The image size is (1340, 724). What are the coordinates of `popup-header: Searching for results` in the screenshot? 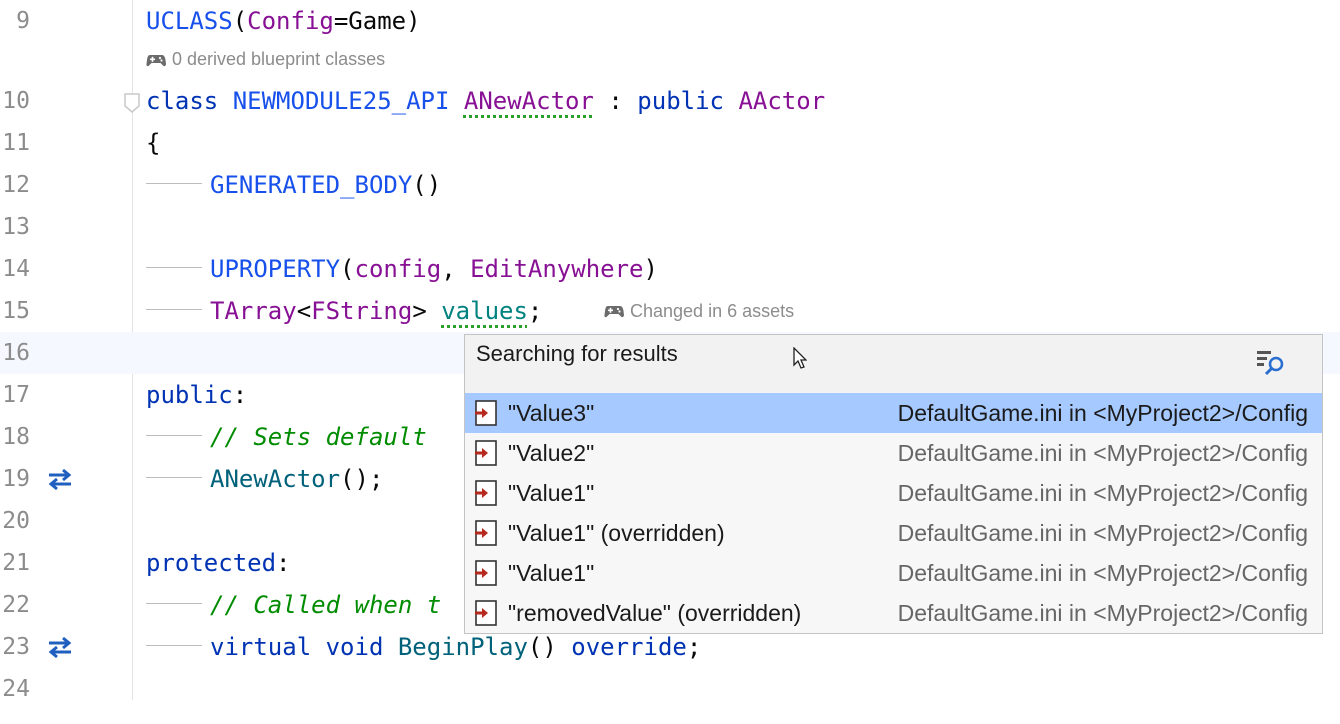 It's located at (893, 364).